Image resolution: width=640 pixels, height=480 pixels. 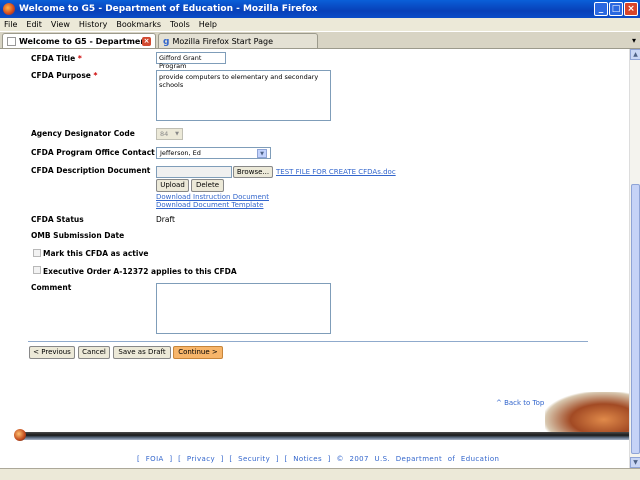 What do you see at coordinates (60, 24) in the screenshot?
I see `menu-view: View` at bounding box center [60, 24].